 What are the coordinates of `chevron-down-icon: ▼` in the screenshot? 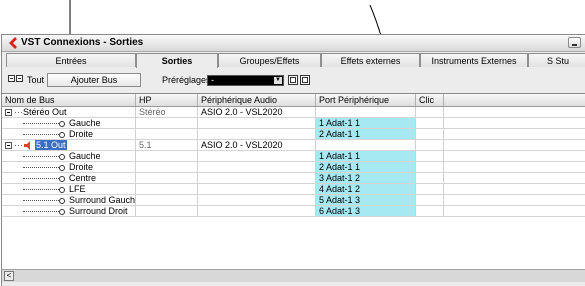 It's located at (278, 80).